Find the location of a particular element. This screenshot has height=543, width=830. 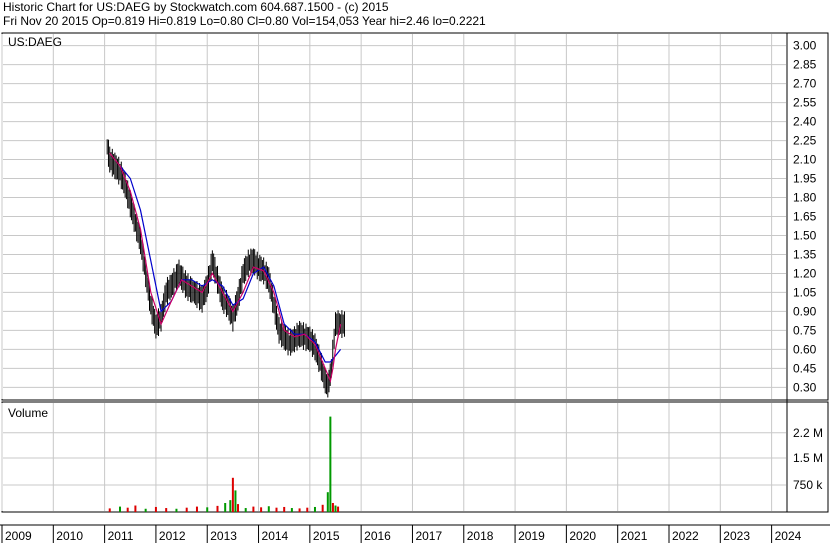

volume-y-axis: 2.2 M 1.5 M 750 k is located at coordinates (808, 459).